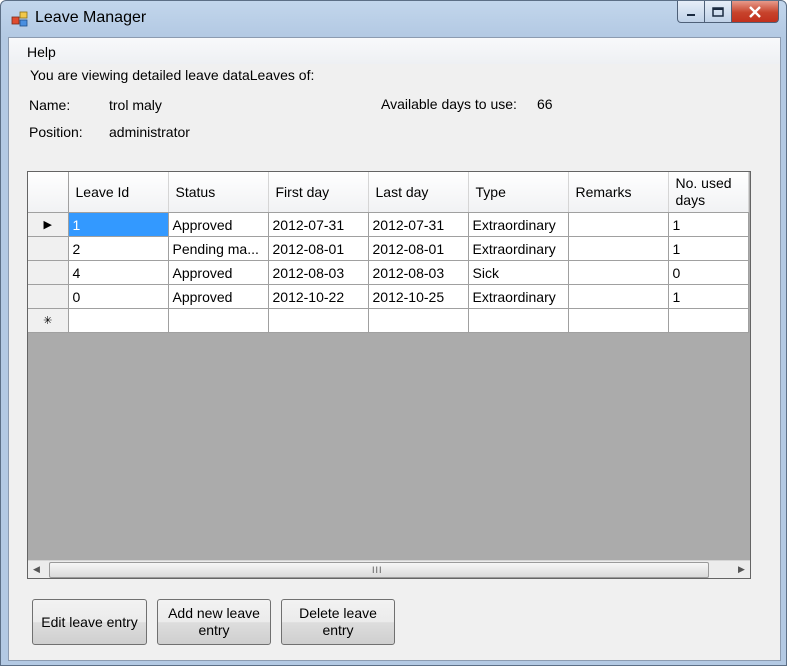 The width and height of the screenshot is (787, 666). I want to click on column-header-last-day: Last day, so click(418, 192).